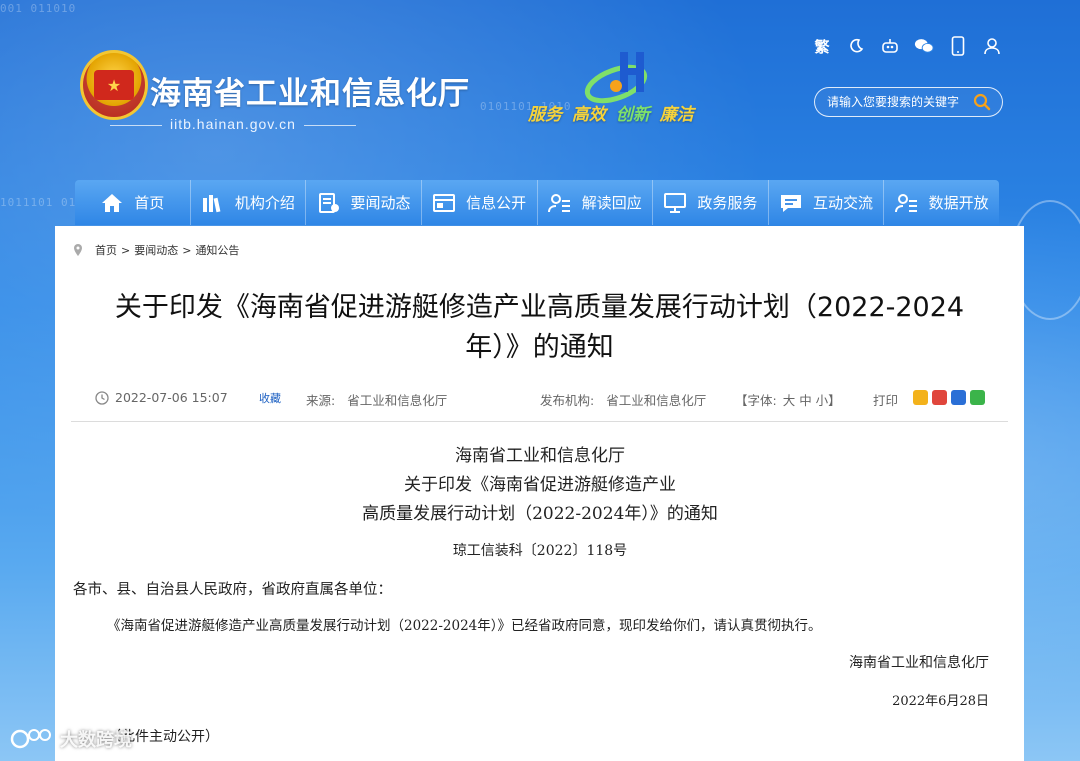  I want to click on favorite-label: 收藏, so click(270, 398).